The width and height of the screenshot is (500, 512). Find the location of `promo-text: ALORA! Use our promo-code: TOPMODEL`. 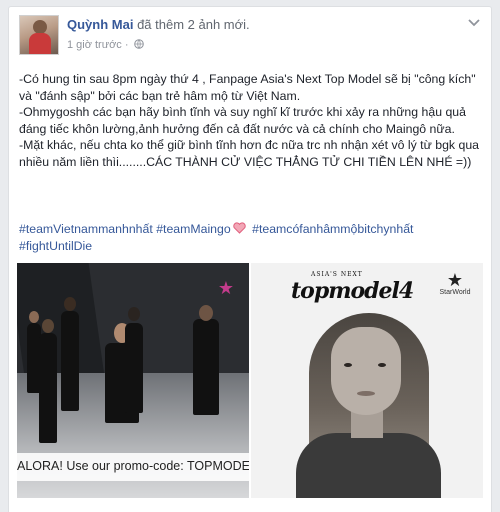

promo-text: ALORA! Use our promo-code: TOPMODEL is located at coordinates (133, 466).